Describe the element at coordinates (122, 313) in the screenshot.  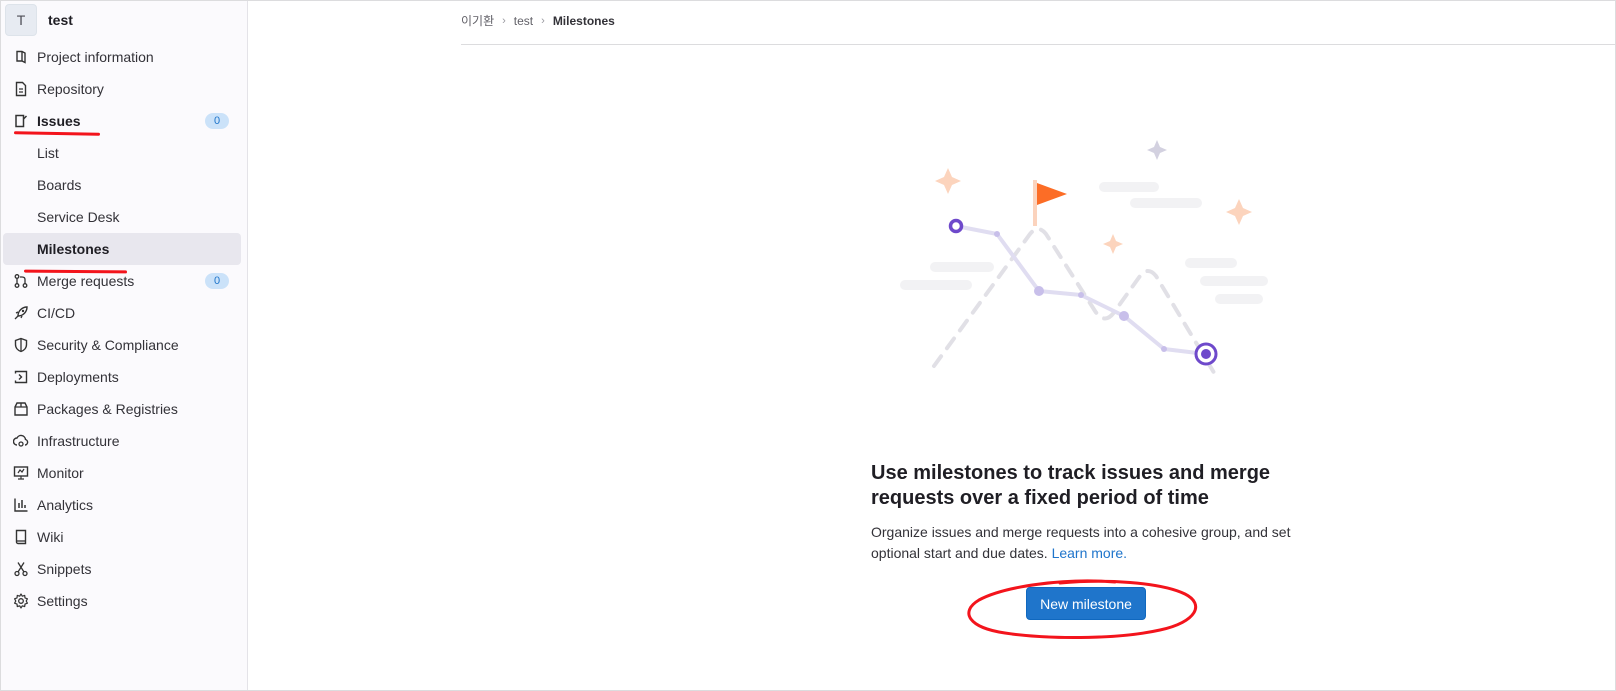
I see `sidebar-item-cicd: CI/CD` at that location.